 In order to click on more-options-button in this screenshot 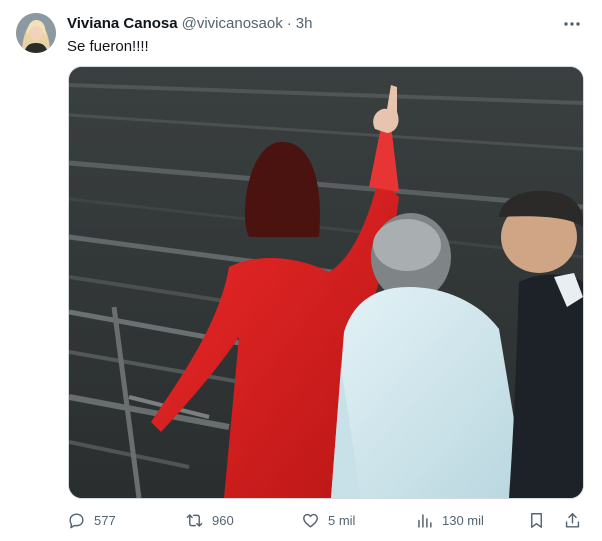, I will do `click(572, 24)`.